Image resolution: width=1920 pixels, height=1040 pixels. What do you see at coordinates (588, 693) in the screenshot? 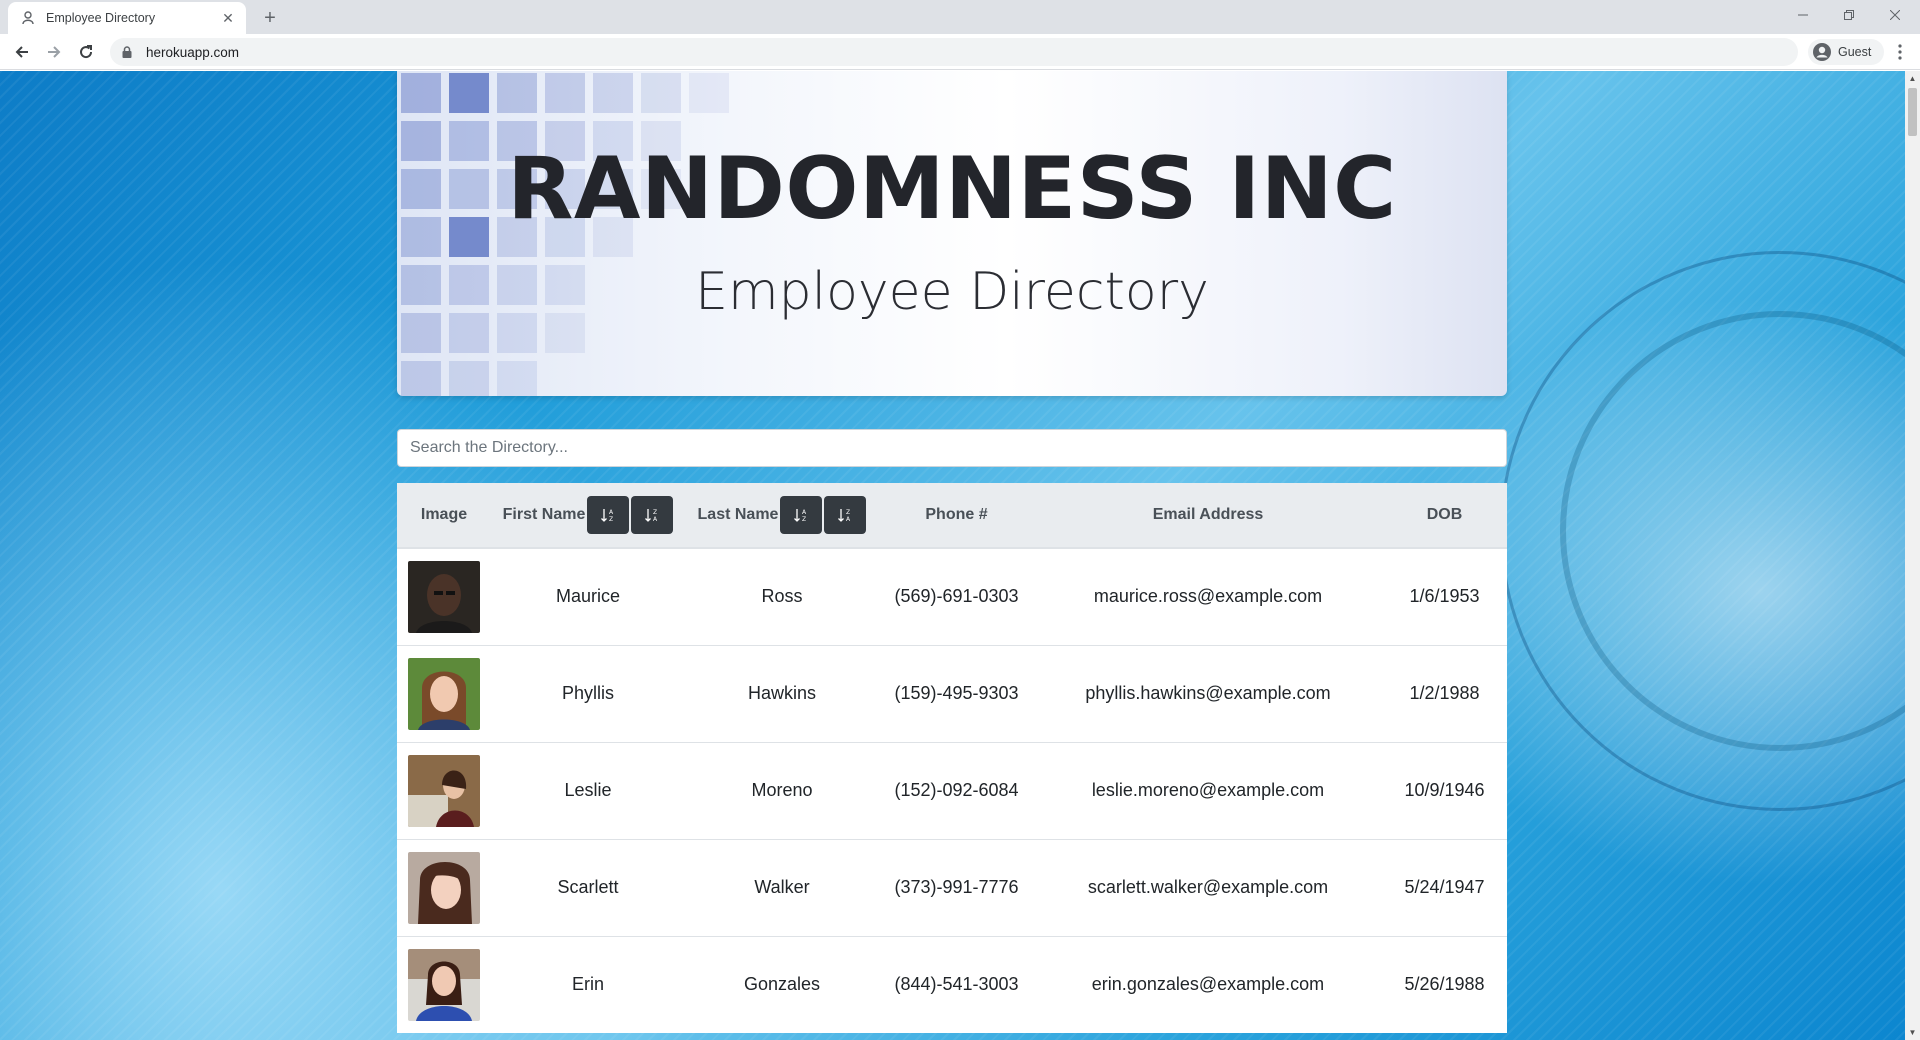
I see `first-name-cell: Phyllis` at bounding box center [588, 693].